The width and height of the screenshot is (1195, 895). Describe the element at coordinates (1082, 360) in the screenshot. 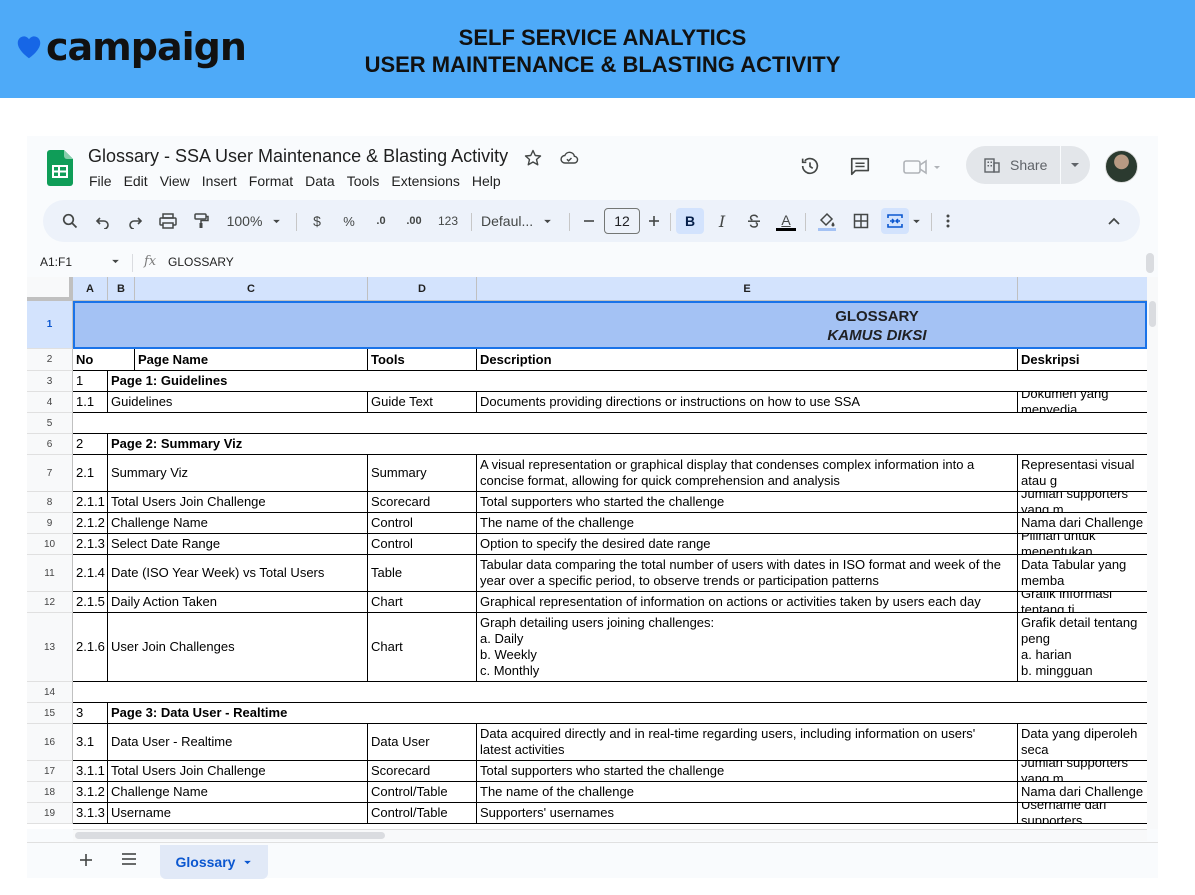

I see `header-deskripsi: Deskripsi` at that location.